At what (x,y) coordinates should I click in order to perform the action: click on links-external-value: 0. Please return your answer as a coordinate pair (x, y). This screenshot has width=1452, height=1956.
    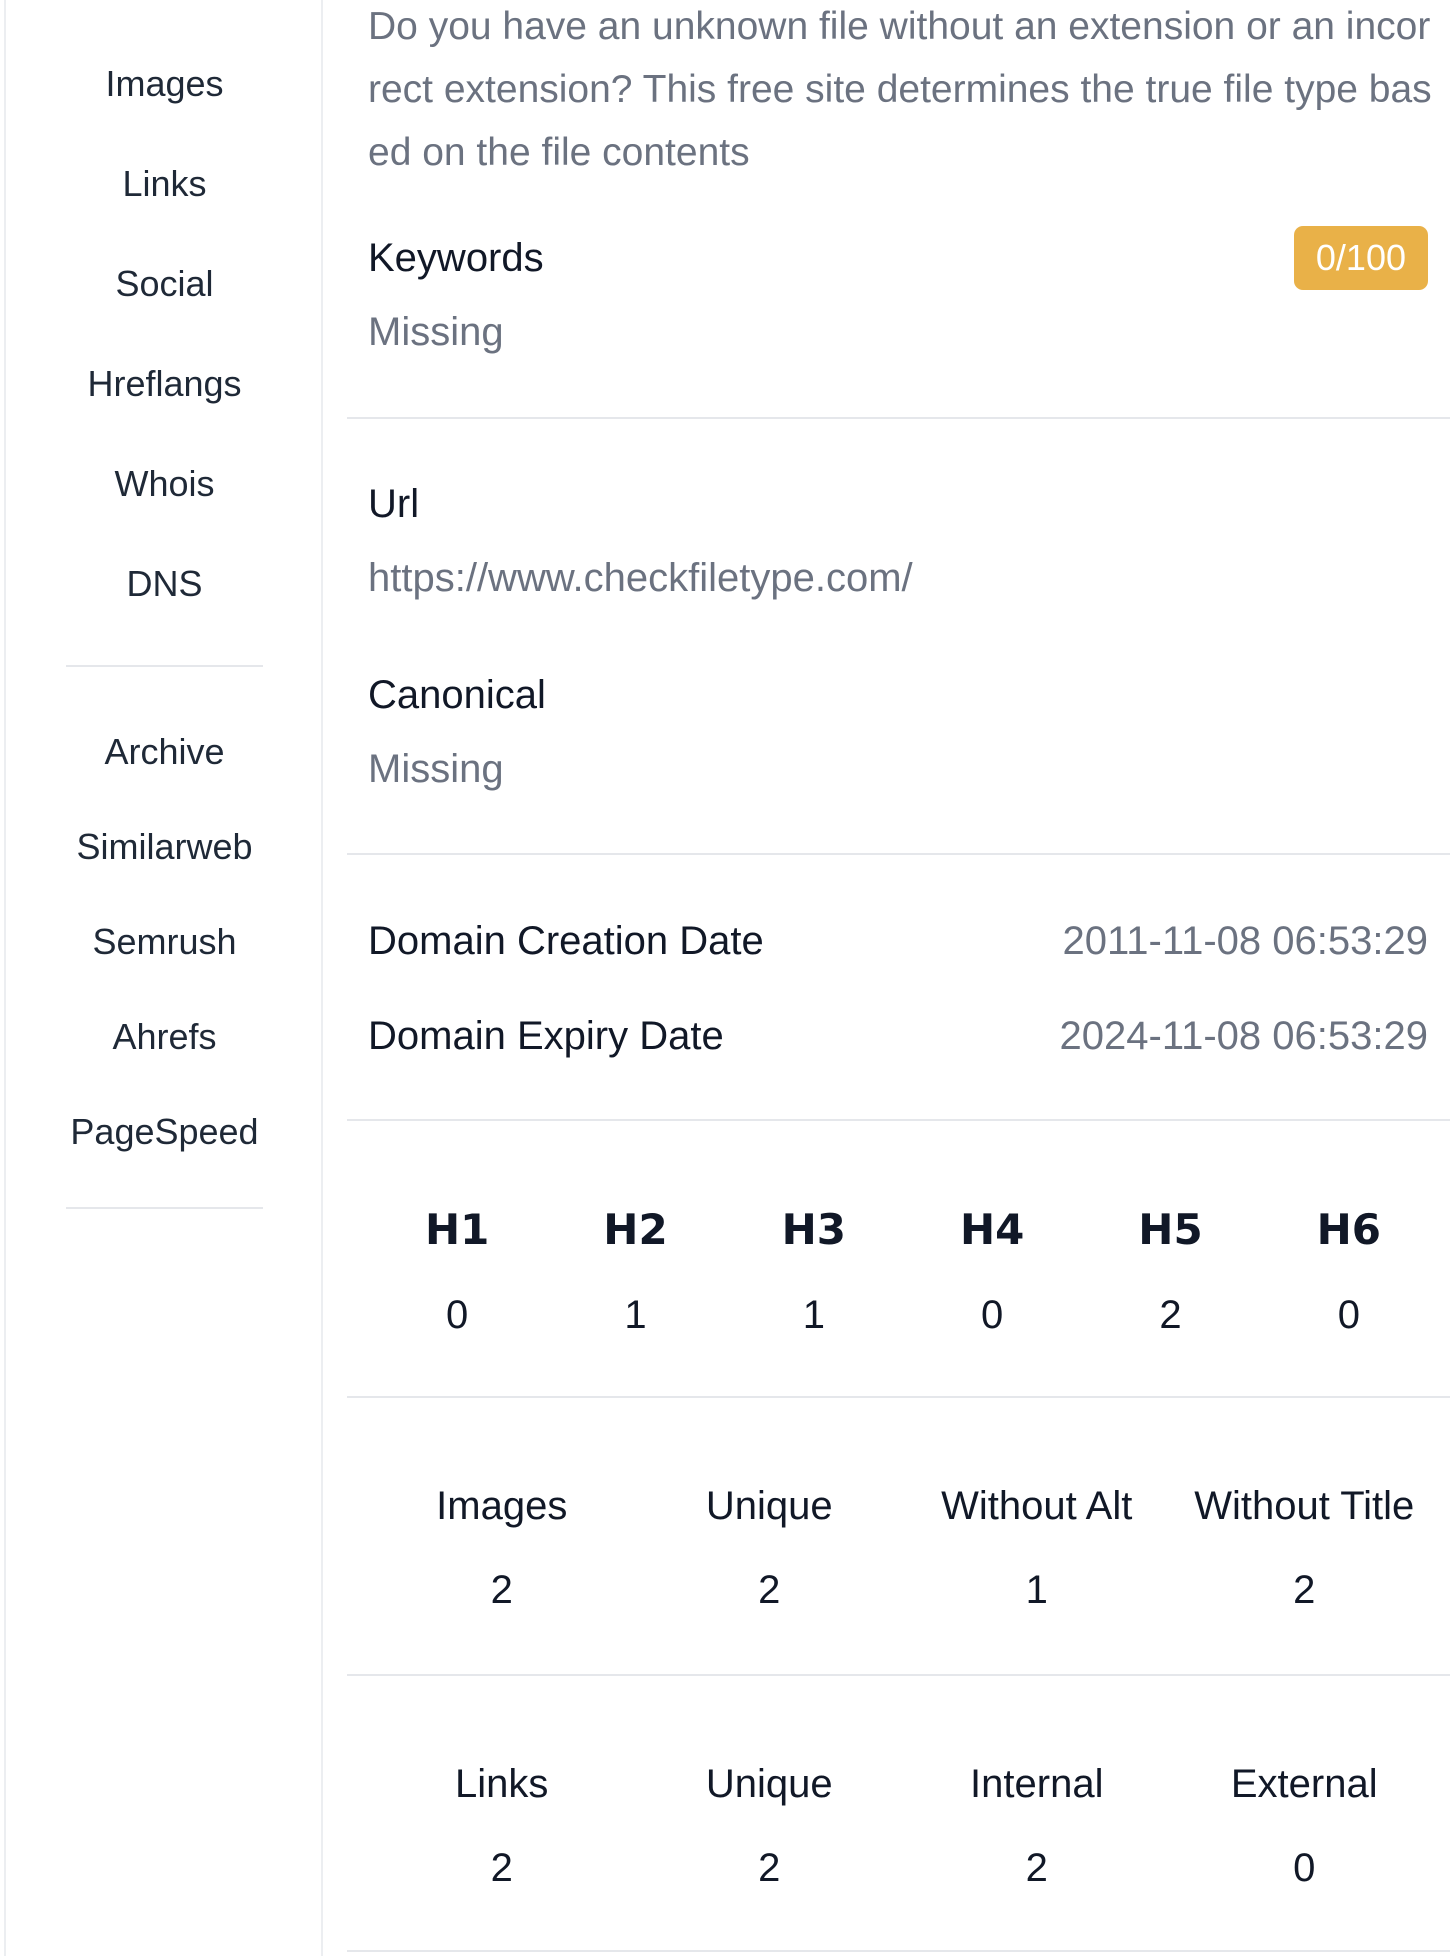
    Looking at the image, I should click on (1304, 1868).